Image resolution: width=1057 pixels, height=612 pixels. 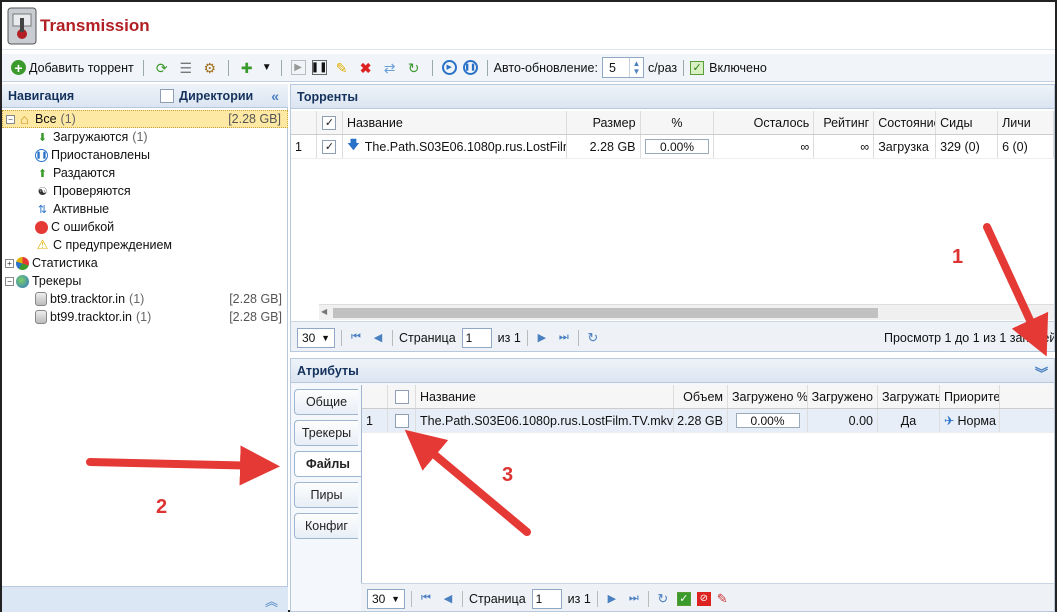 What do you see at coordinates (958, 257) in the screenshot?
I see `annotation-label-1: 1` at bounding box center [958, 257].